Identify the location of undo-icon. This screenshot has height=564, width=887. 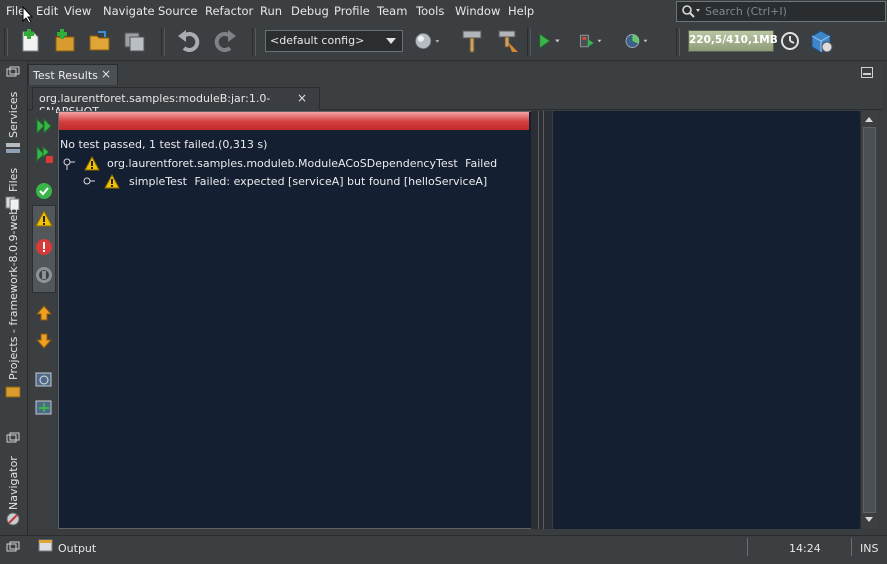
(189, 41).